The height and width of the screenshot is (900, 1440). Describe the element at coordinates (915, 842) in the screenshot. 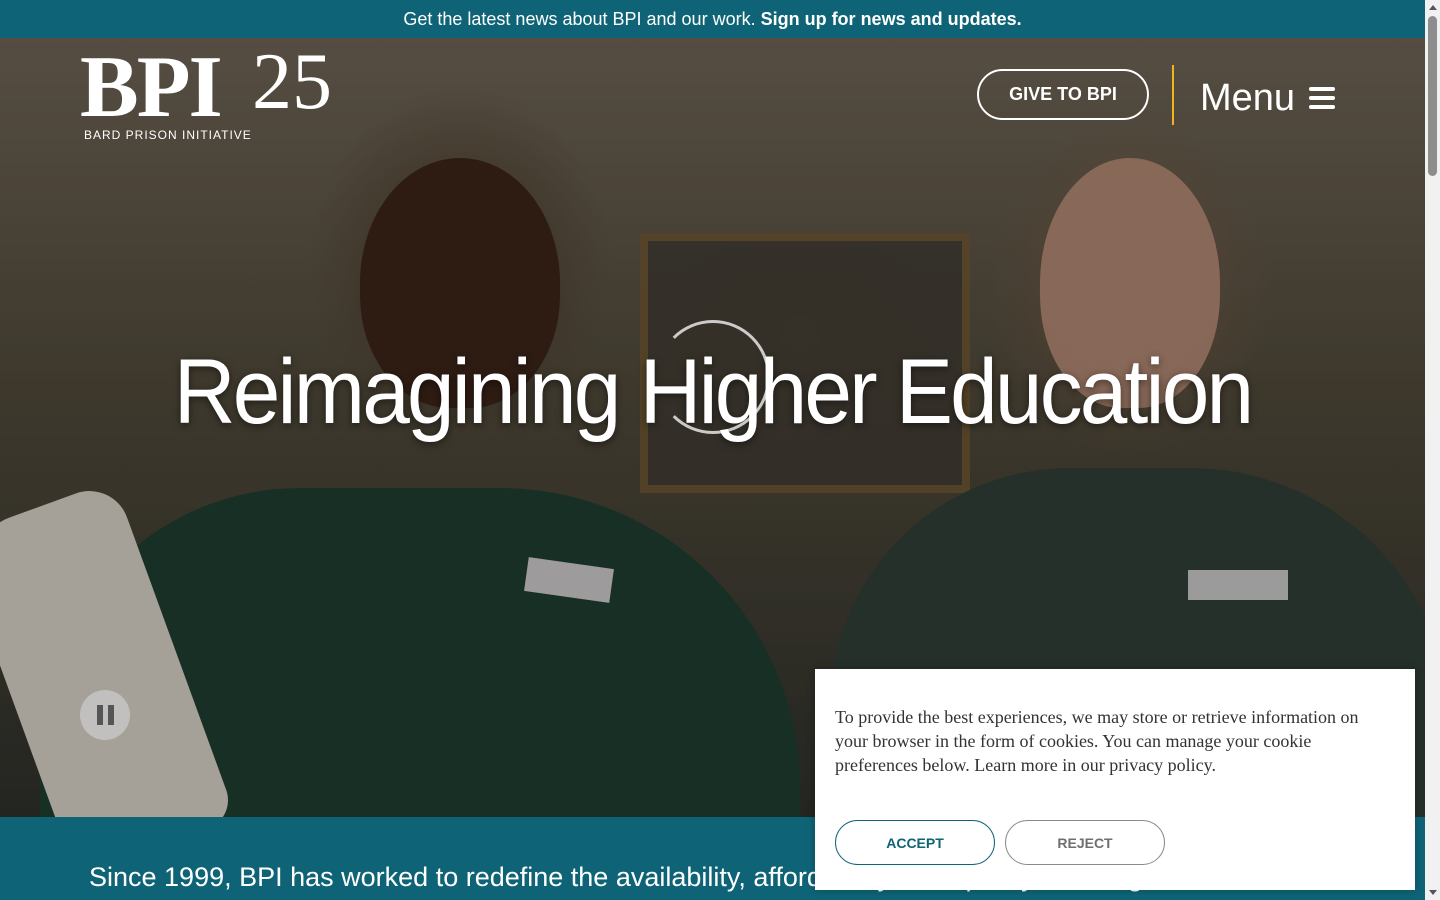

I see `accept-cookies-button: ACCEPT` at that location.